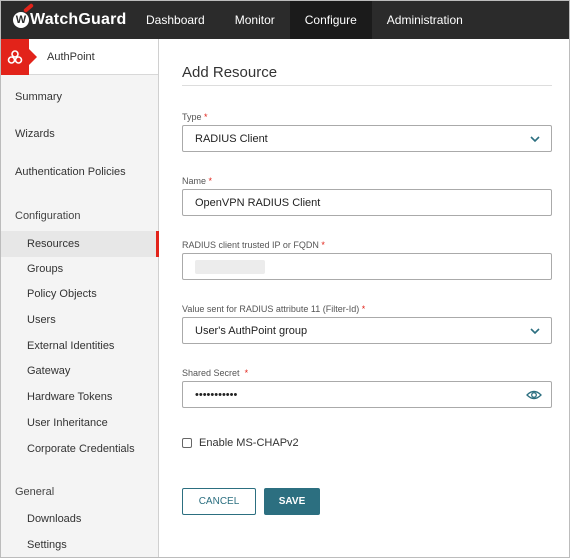 This screenshot has height=558, width=570. Describe the element at coordinates (79, 423) in the screenshot. I see `sidebar-item-user-inheritance: User Inheritance` at that location.